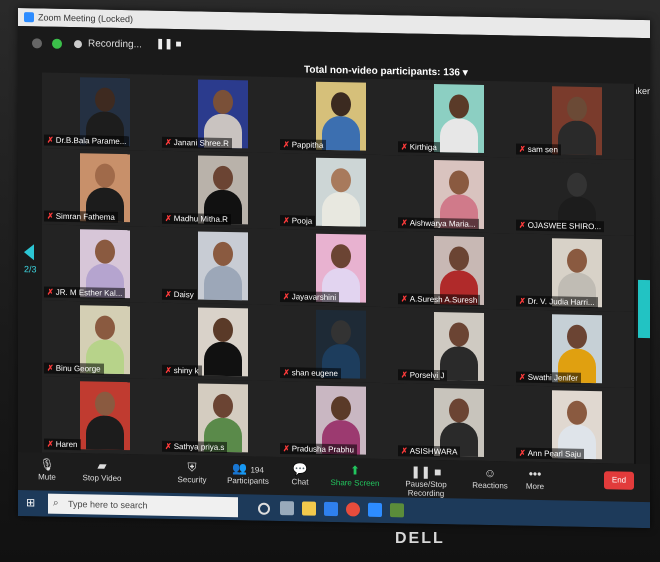 This screenshot has width=660, height=562. I want to click on mute-button: 🎙 Mute, so click(47, 469).